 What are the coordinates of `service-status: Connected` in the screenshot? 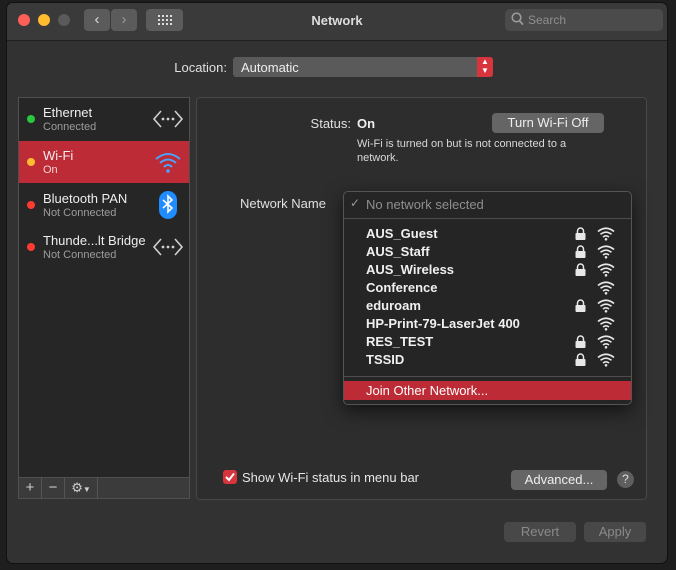 It's located at (70, 127).